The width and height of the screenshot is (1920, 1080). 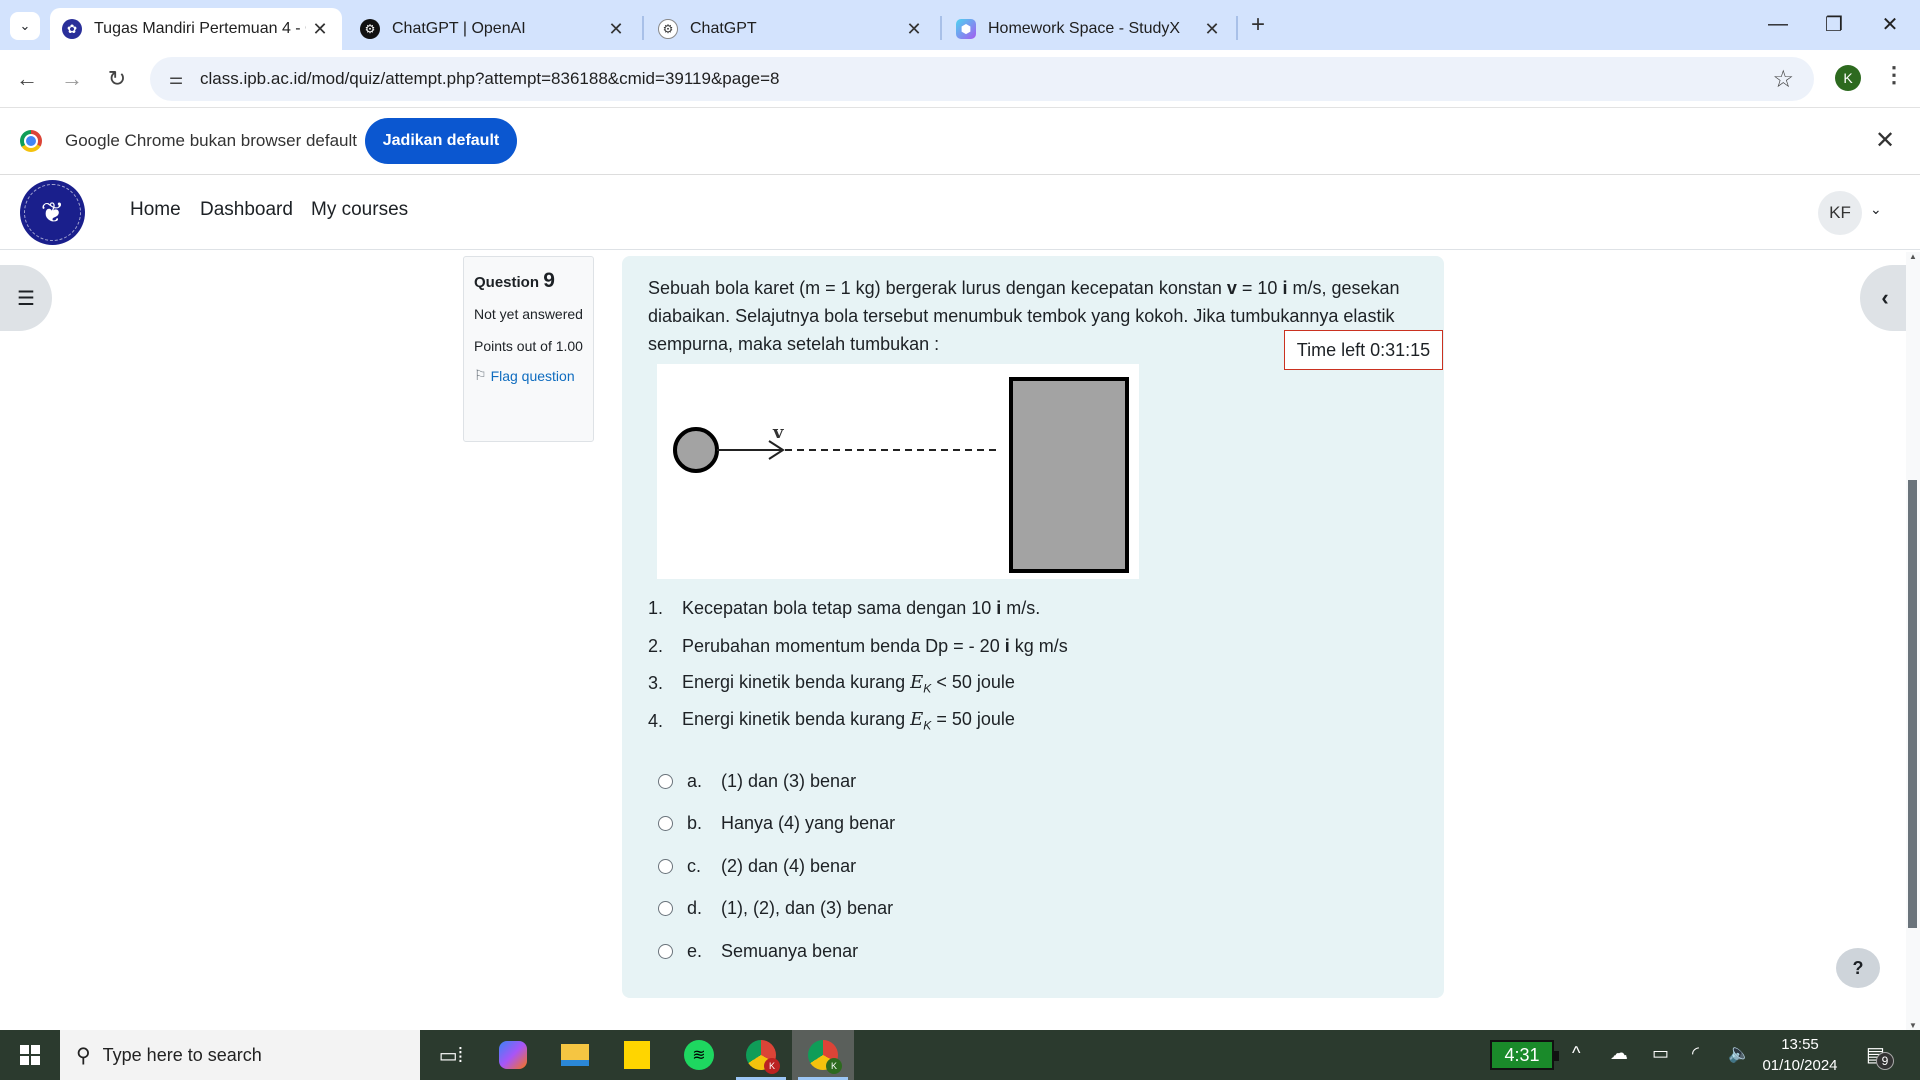 I want to click on volume-icon: 🔈, so click(x=1739, y=1053).